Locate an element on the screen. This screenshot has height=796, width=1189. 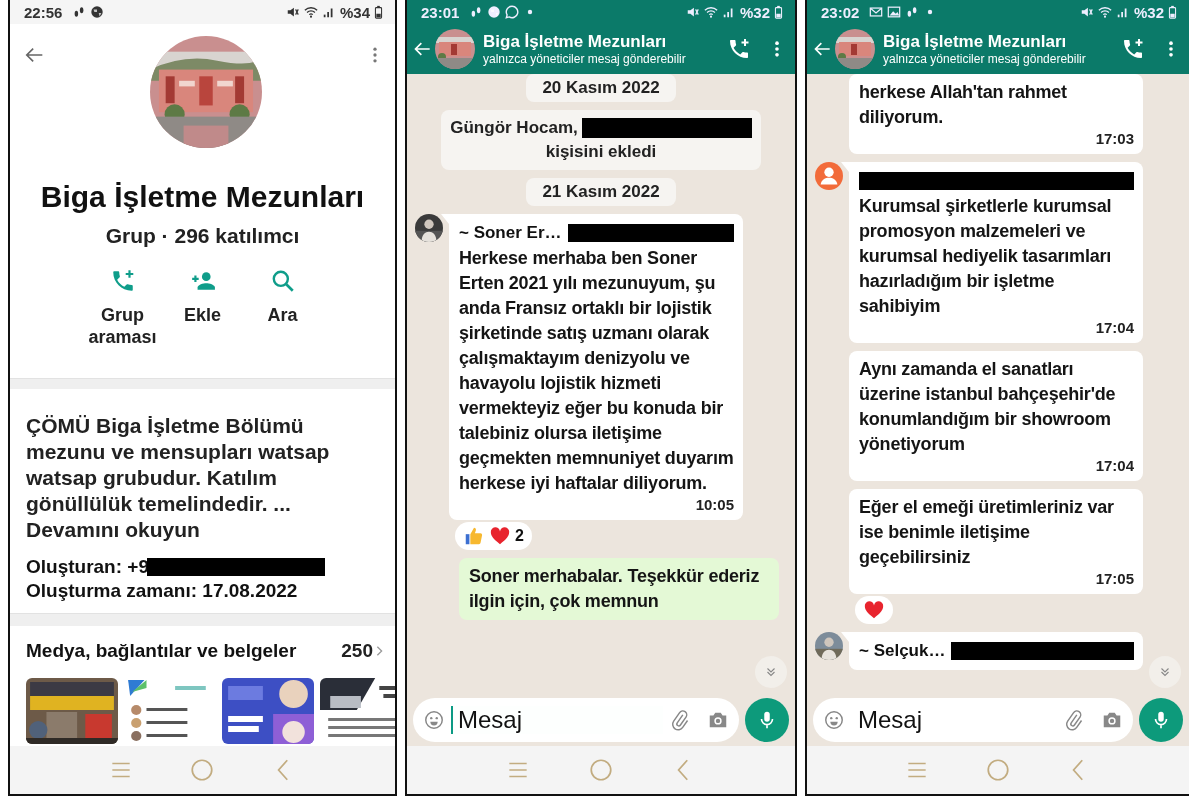
avatar-icon is located at coordinates (829, 176).